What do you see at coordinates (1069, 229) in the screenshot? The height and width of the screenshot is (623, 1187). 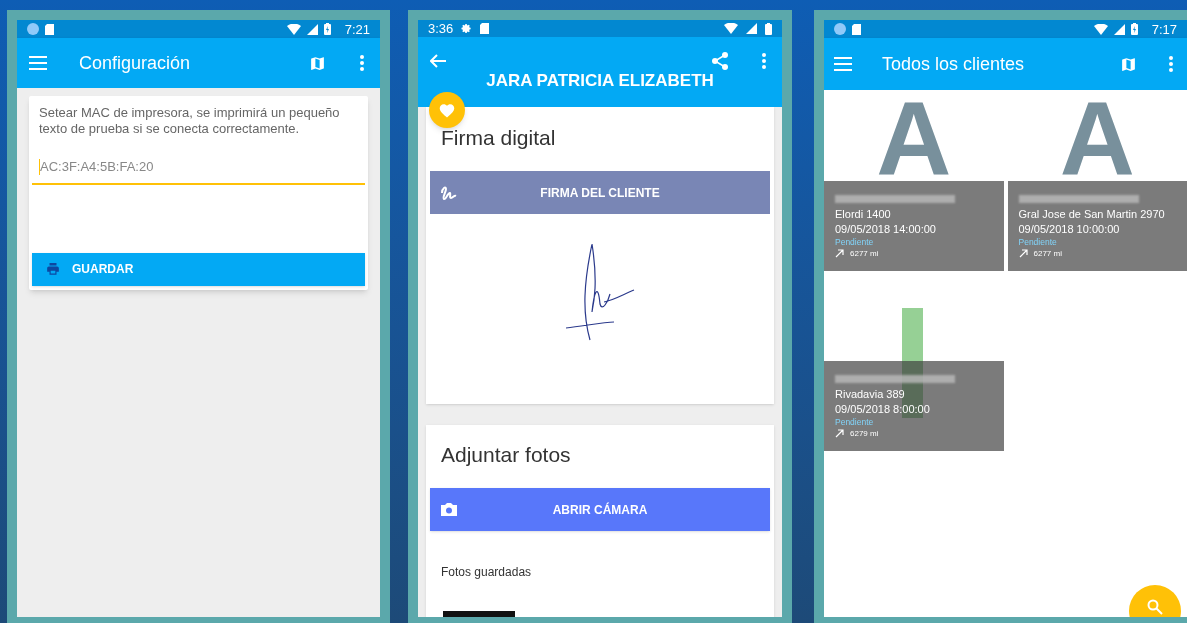 I see `tile-datetime: 09/05/2018 10:00:00` at bounding box center [1069, 229].